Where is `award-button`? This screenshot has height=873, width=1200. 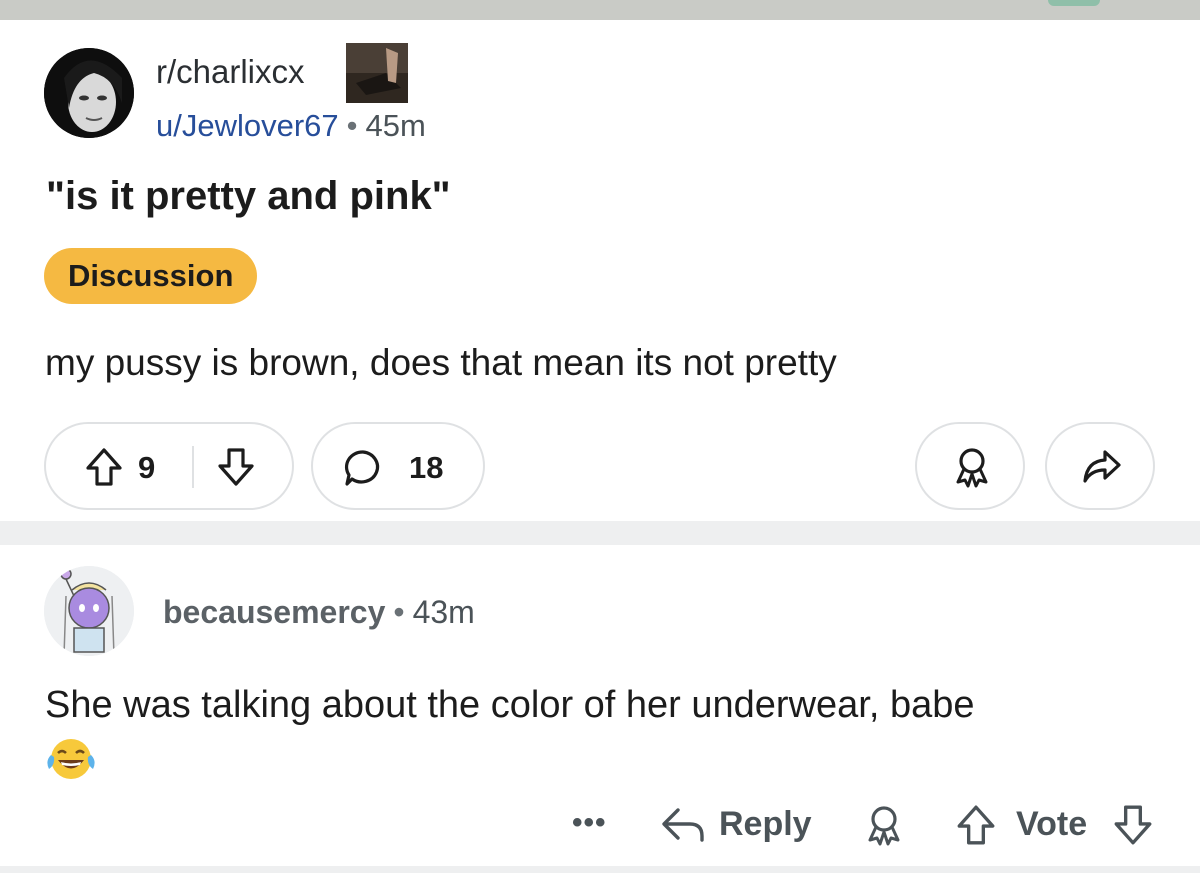
award-button is located at coordinates (970, 466).